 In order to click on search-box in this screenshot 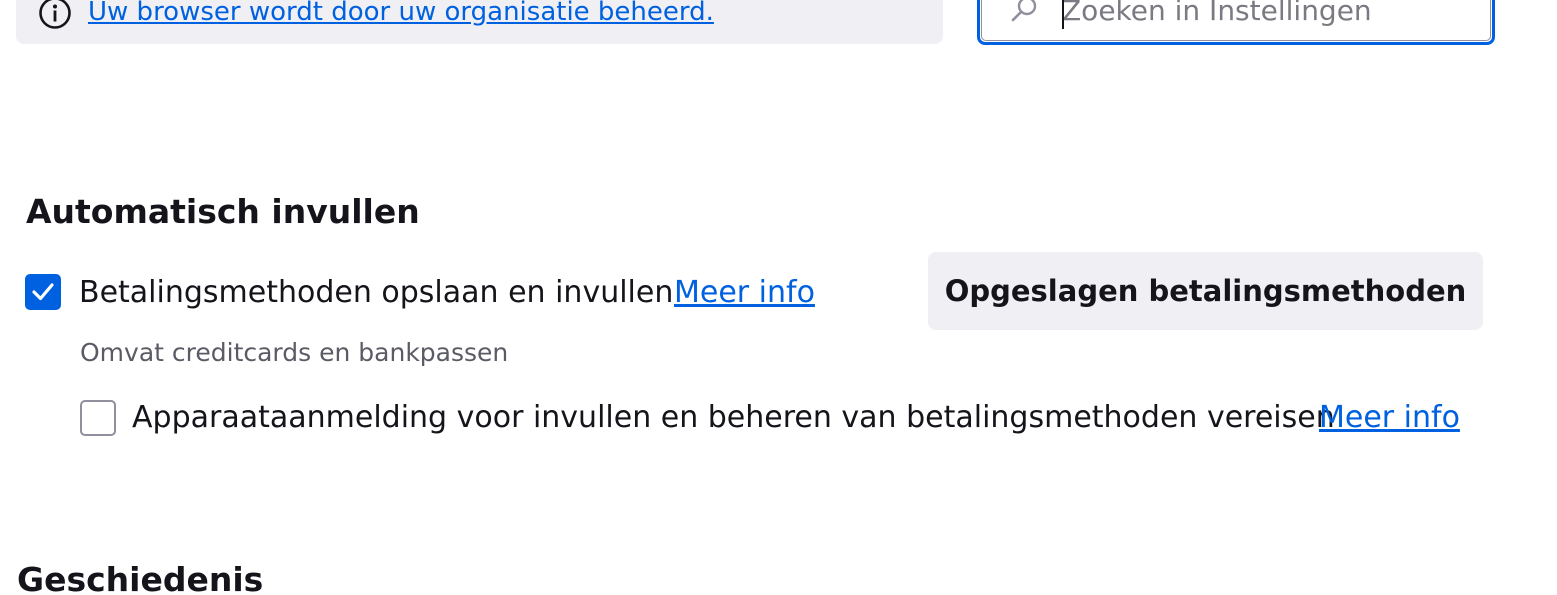, I will do `click(1236, 22)`.